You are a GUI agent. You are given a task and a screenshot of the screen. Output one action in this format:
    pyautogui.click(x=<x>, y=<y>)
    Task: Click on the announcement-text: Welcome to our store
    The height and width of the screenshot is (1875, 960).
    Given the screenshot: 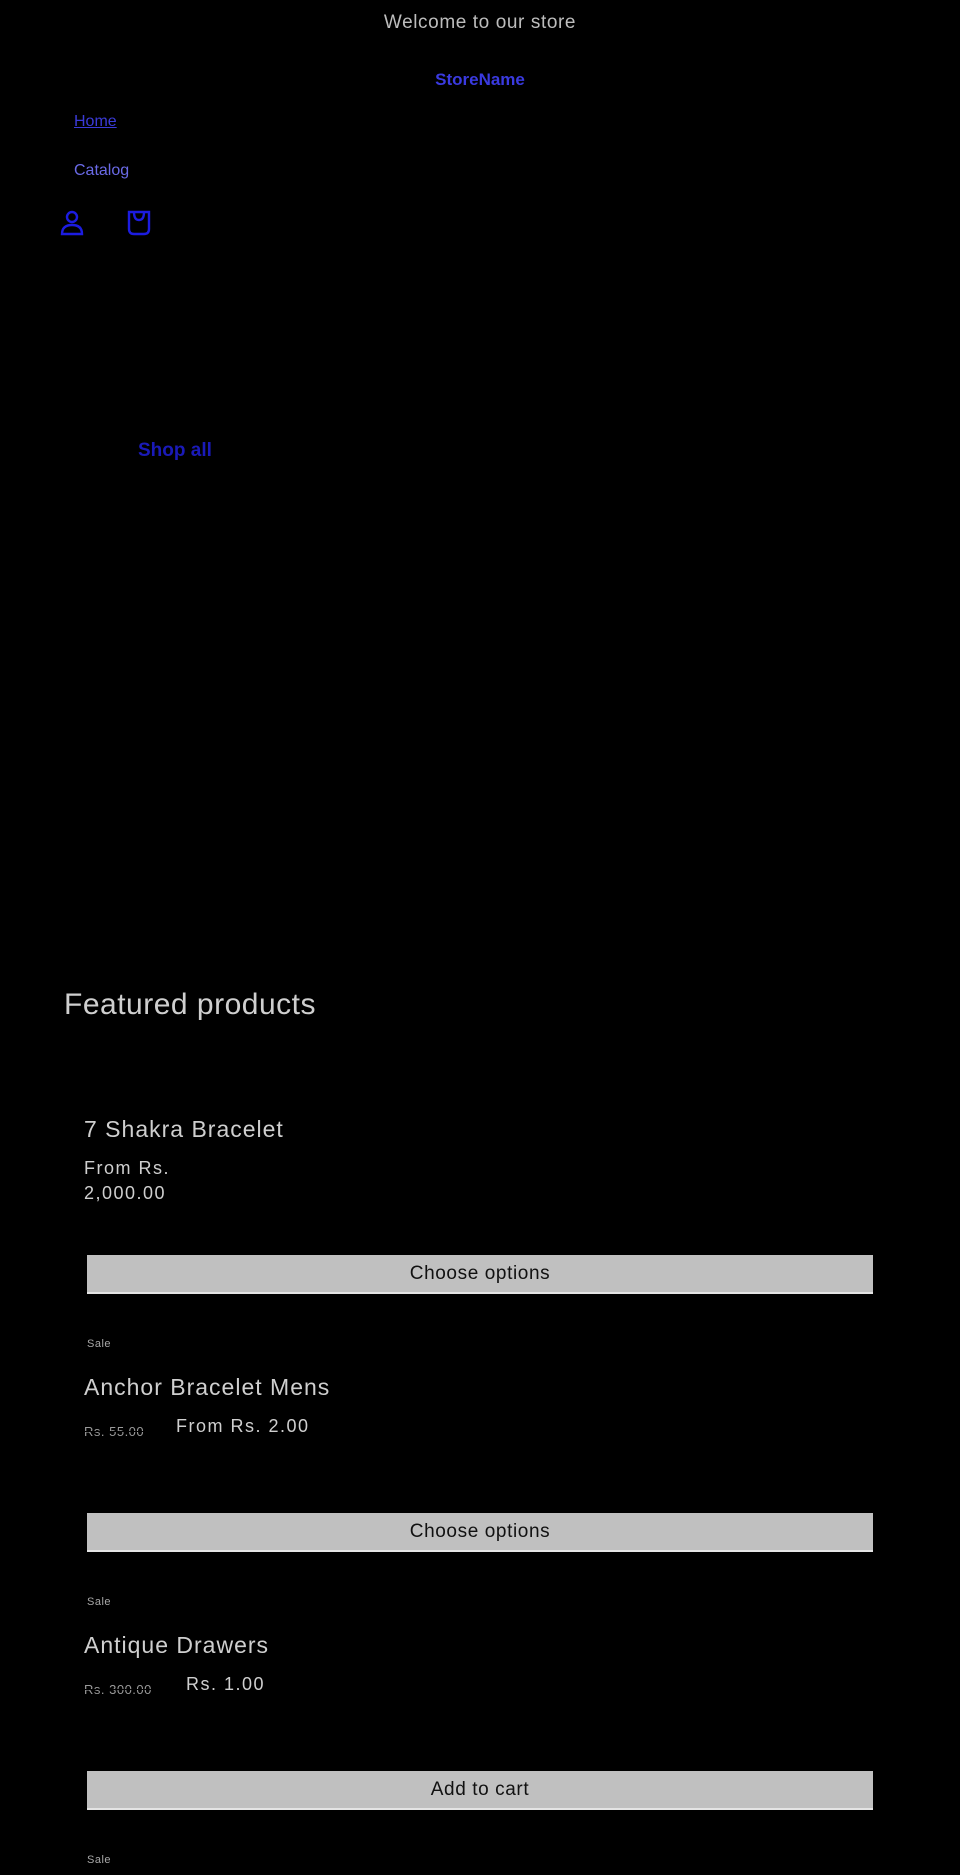 What is the action you would take?
    pyautogui.click(x=480, y=22)
    